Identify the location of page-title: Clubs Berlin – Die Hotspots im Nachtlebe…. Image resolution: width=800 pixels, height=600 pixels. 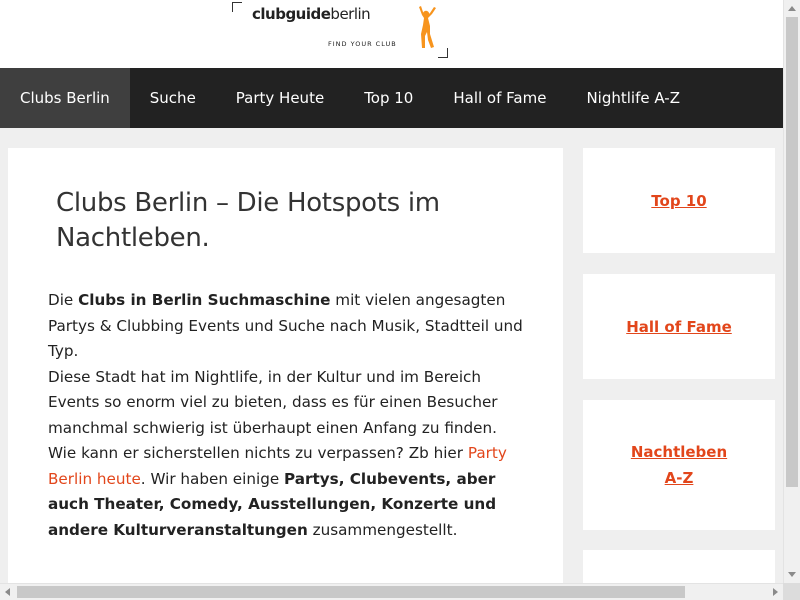
(248, 220).